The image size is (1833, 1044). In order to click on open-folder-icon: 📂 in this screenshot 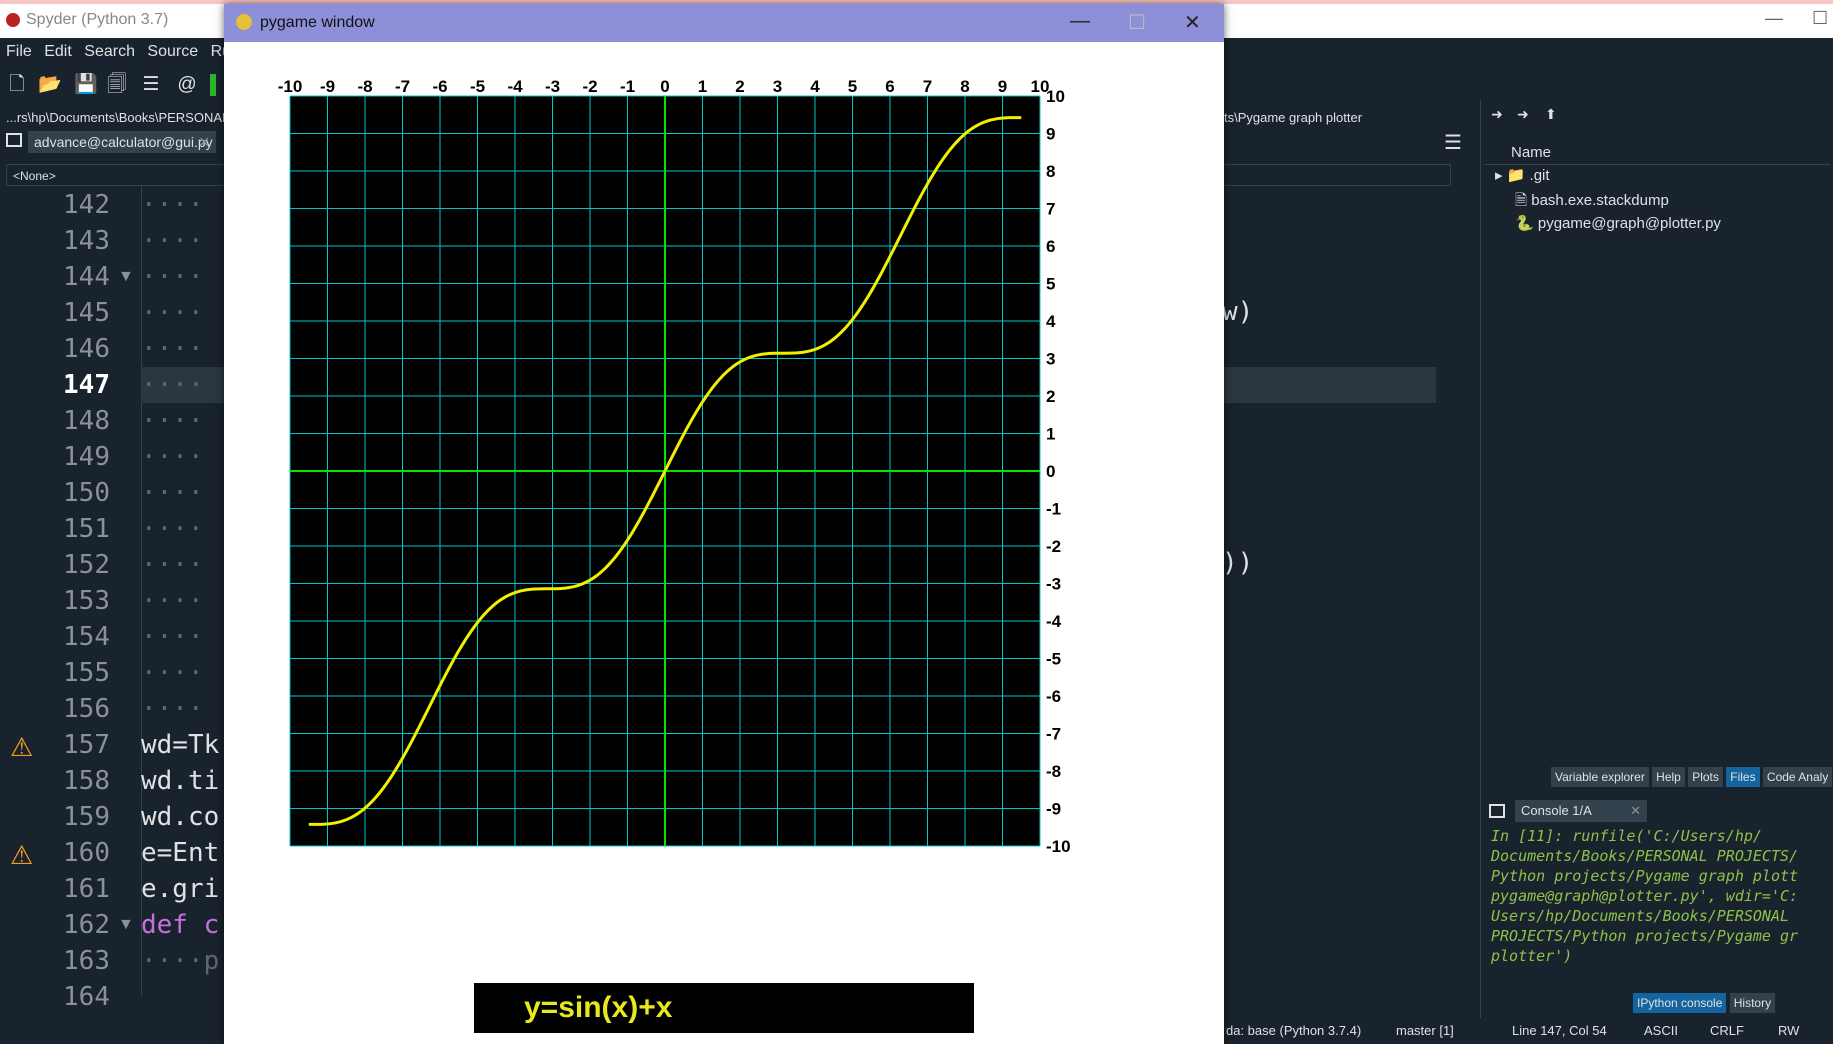, I will do `click(50, 85)`.